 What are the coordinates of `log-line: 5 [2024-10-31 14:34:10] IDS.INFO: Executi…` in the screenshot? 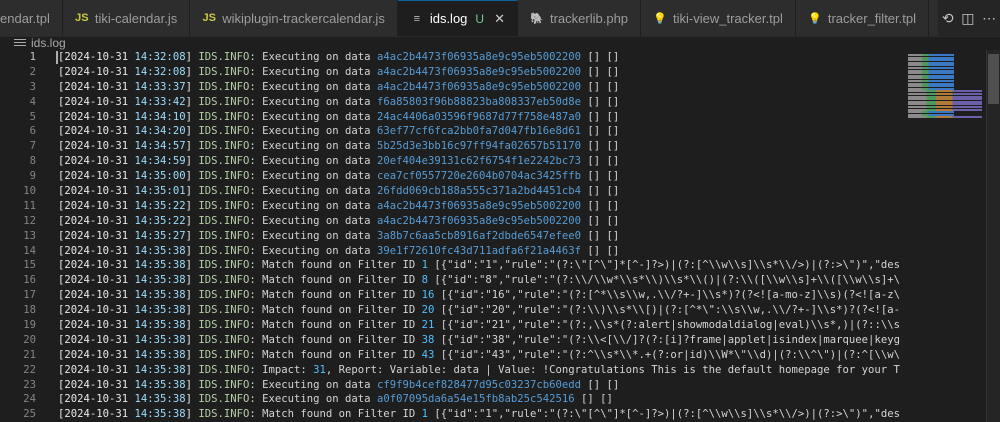 It's located at (500, 117).